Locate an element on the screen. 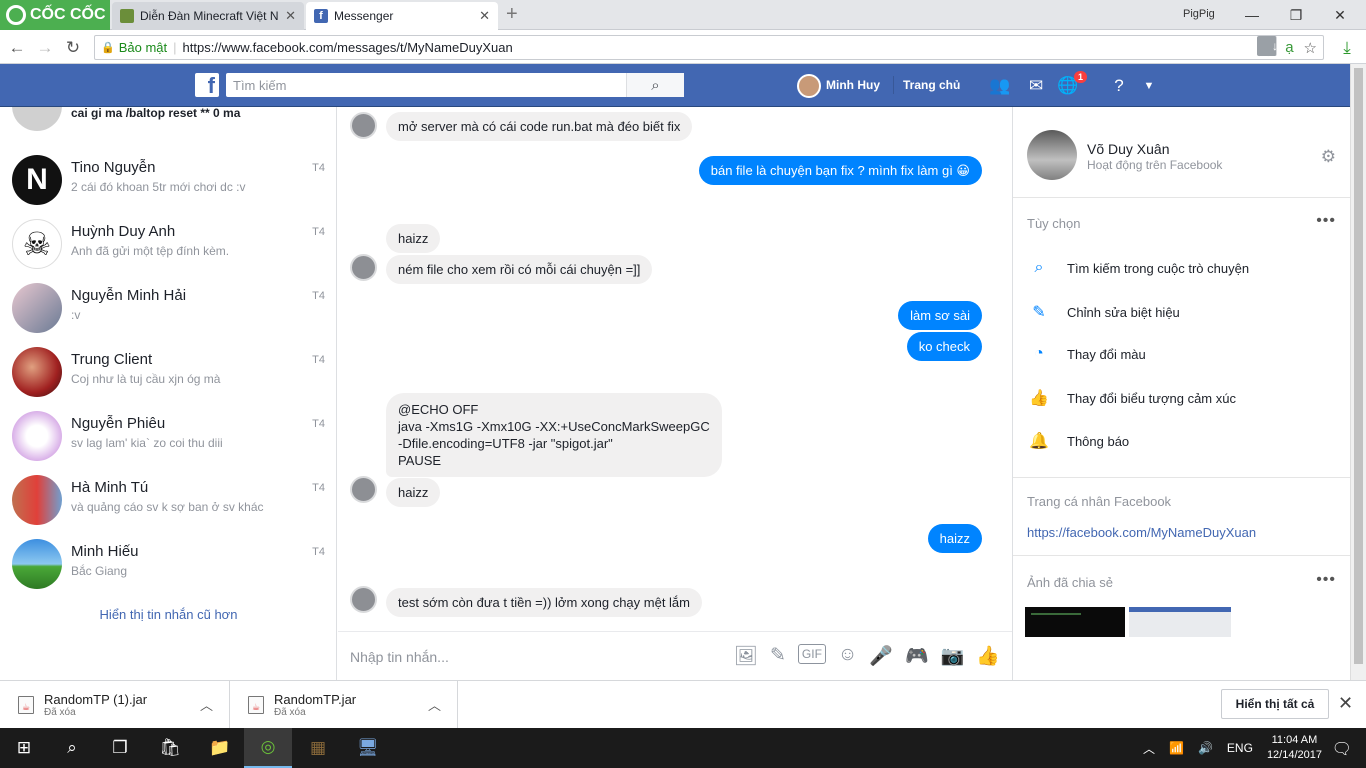 This screenshot has height=768, width=1366. store-icon: 🛍 is located at coordinates (170, 748).